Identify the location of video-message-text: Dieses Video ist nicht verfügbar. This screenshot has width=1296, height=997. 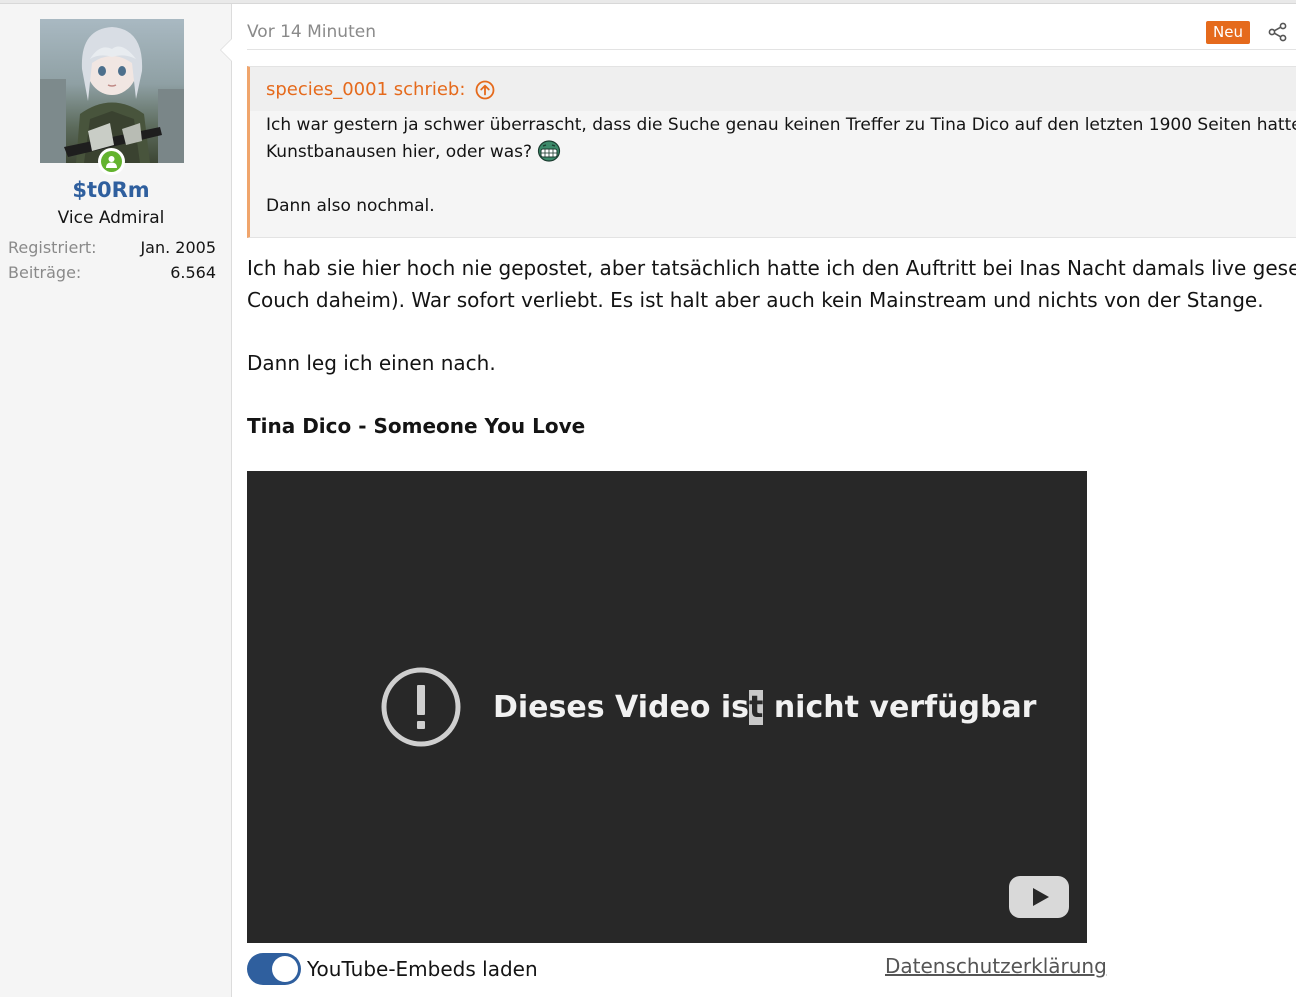
(765, 707).